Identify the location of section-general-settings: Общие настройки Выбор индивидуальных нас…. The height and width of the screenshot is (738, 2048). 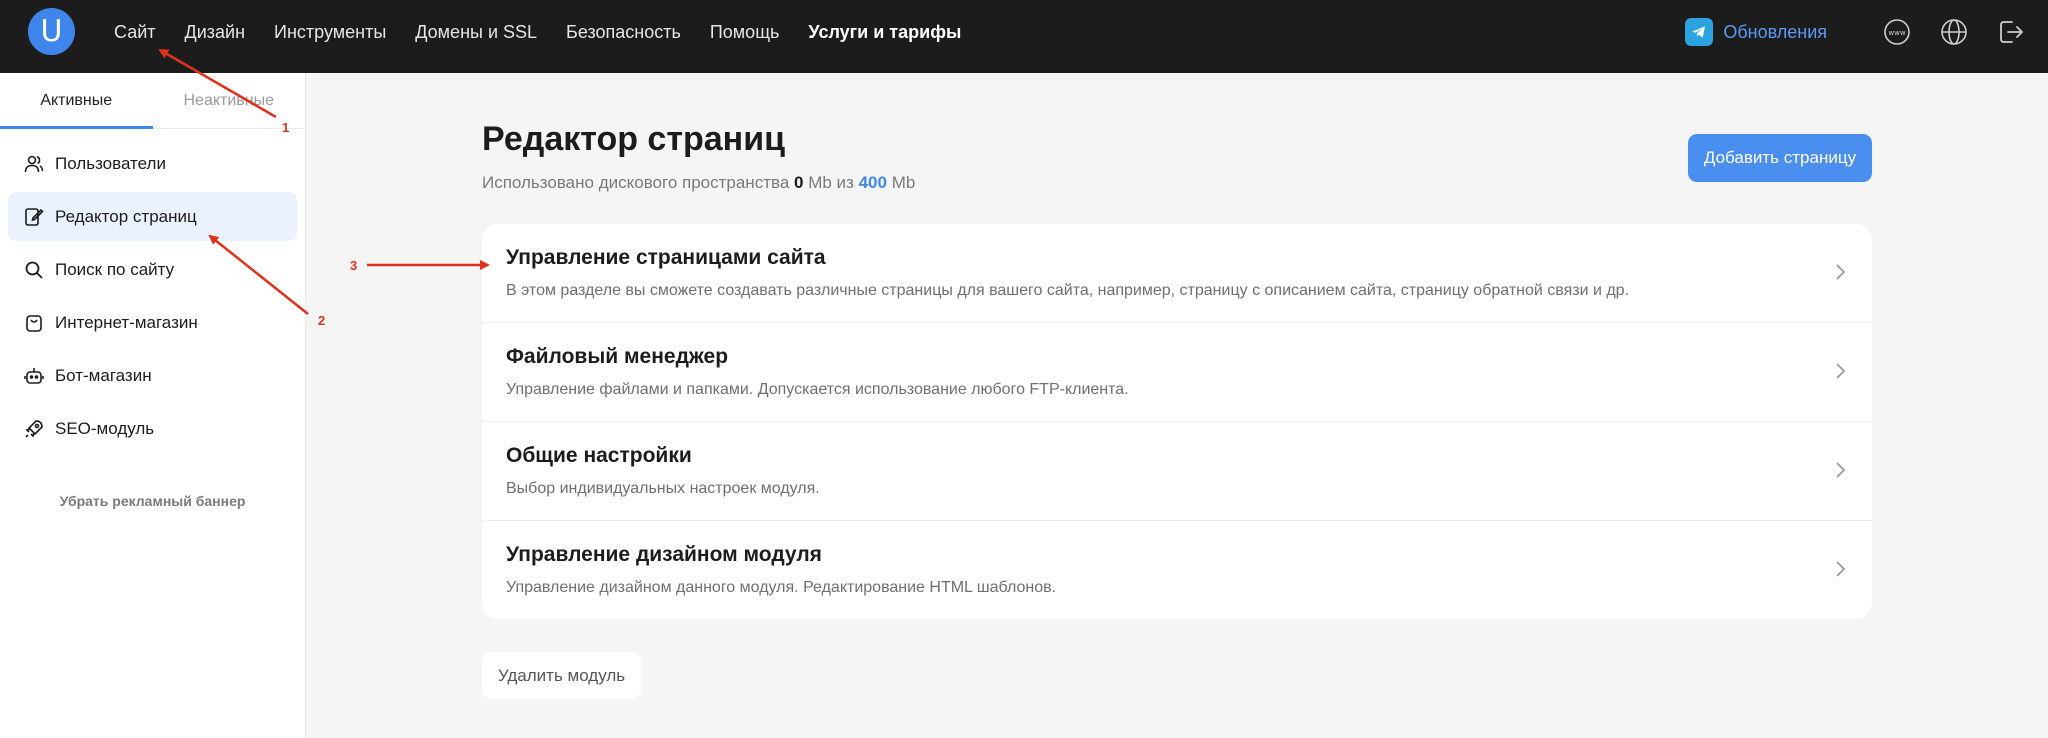
(1177, 471).